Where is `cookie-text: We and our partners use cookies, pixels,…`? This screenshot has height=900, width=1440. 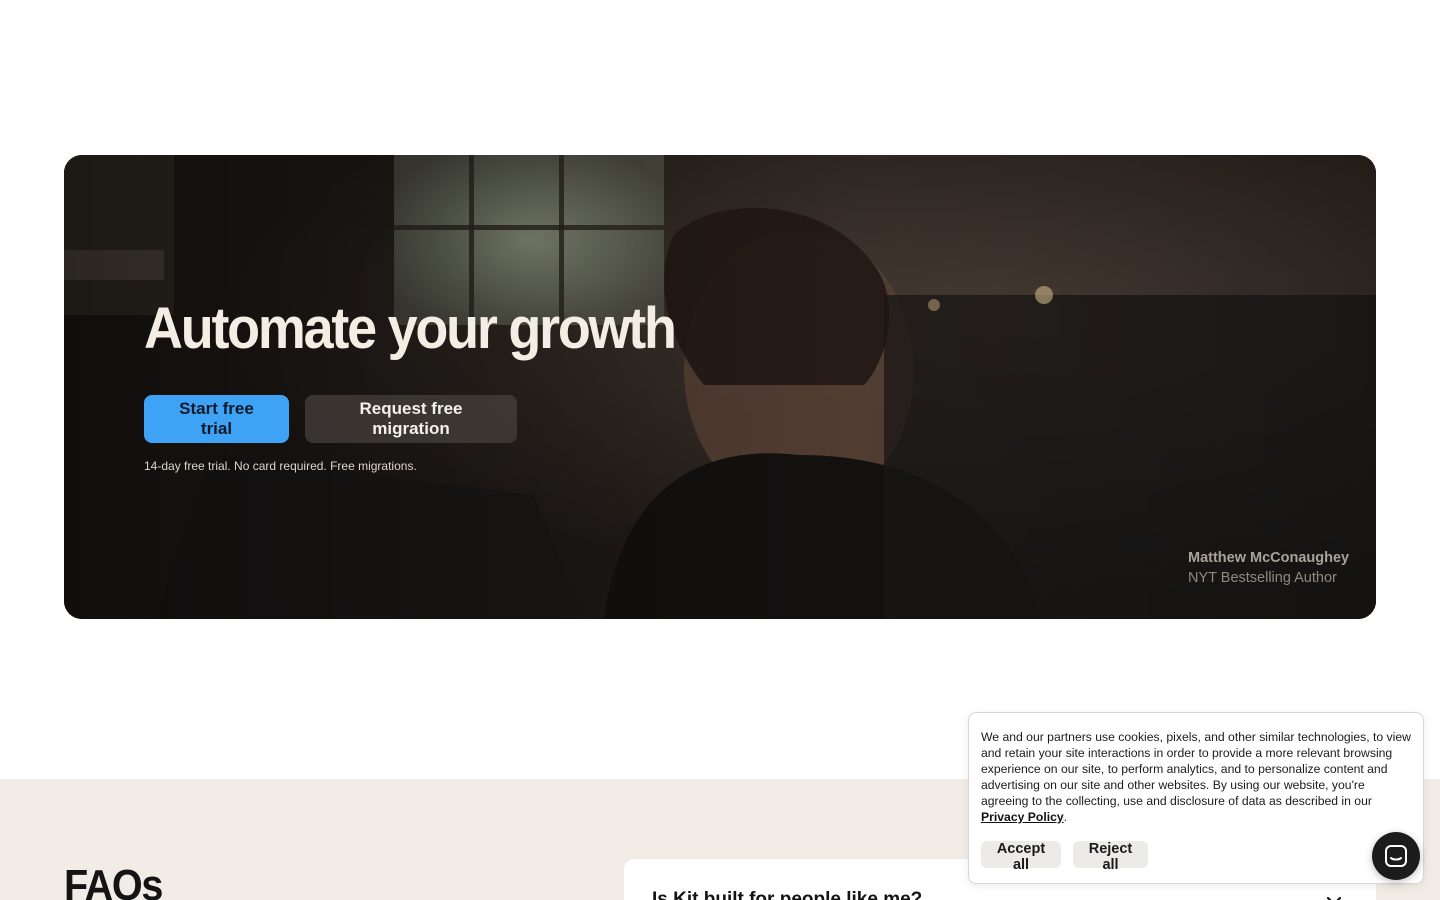
cookie-text: We and our partners use cookies, pixels,… is located at coordinates (1196, 777).